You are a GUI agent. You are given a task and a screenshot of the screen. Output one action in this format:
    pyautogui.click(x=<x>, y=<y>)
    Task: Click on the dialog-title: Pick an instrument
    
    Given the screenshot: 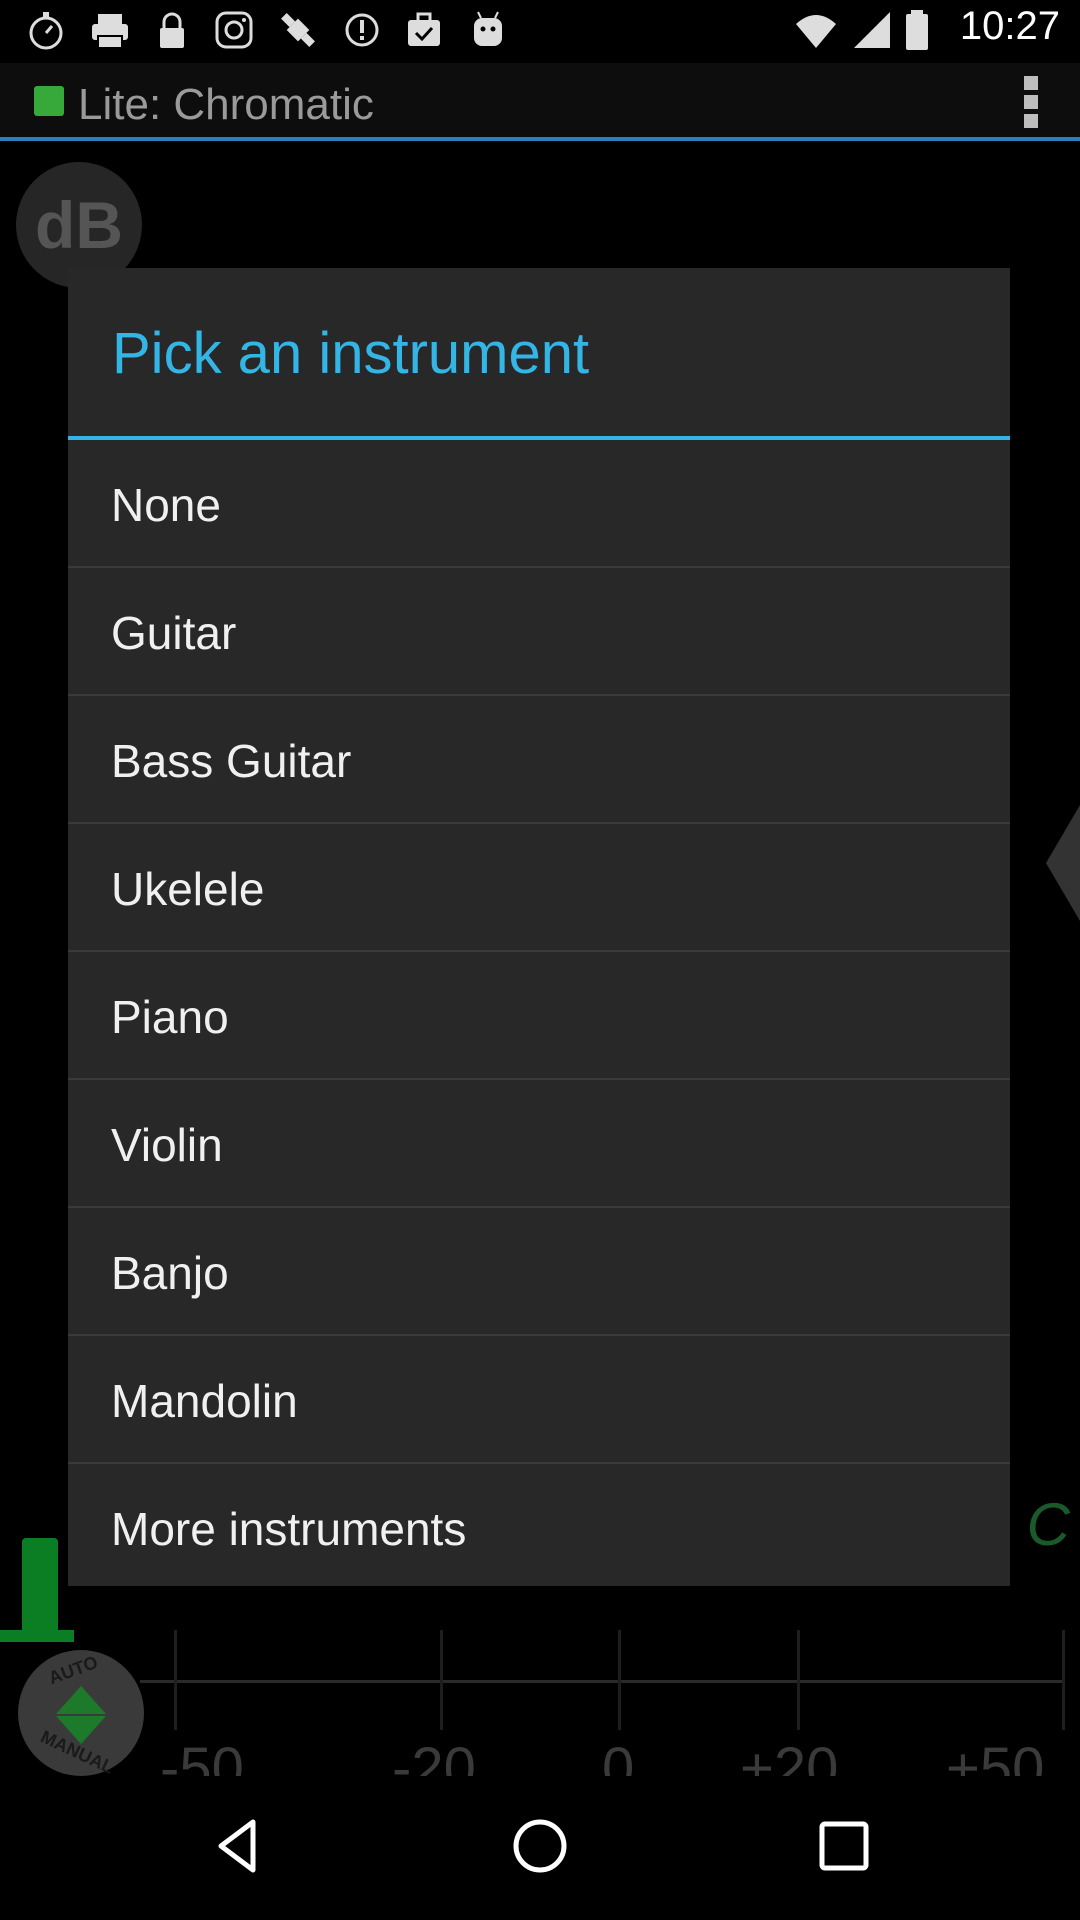 What is the action you would take?
    pyautogui.click(x=351, y=353)
    